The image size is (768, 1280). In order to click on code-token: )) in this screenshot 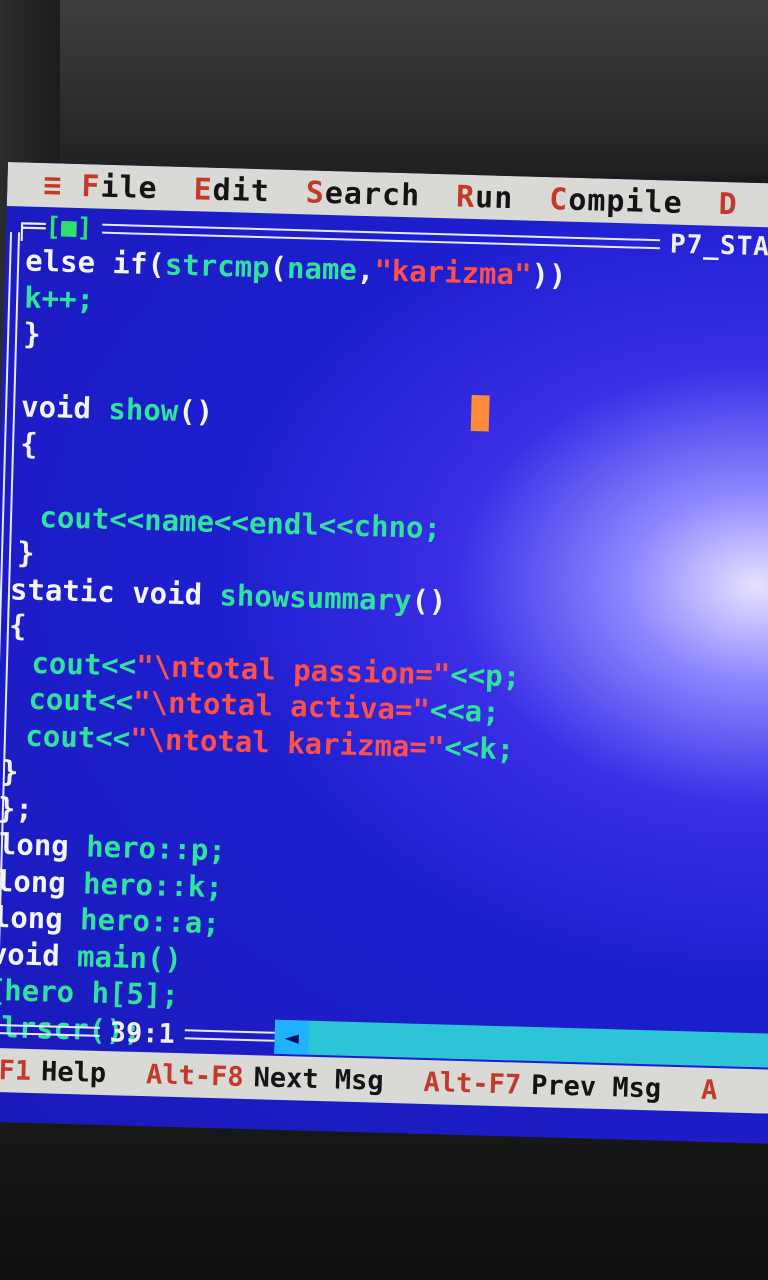, I will do `click(548, 275)`.